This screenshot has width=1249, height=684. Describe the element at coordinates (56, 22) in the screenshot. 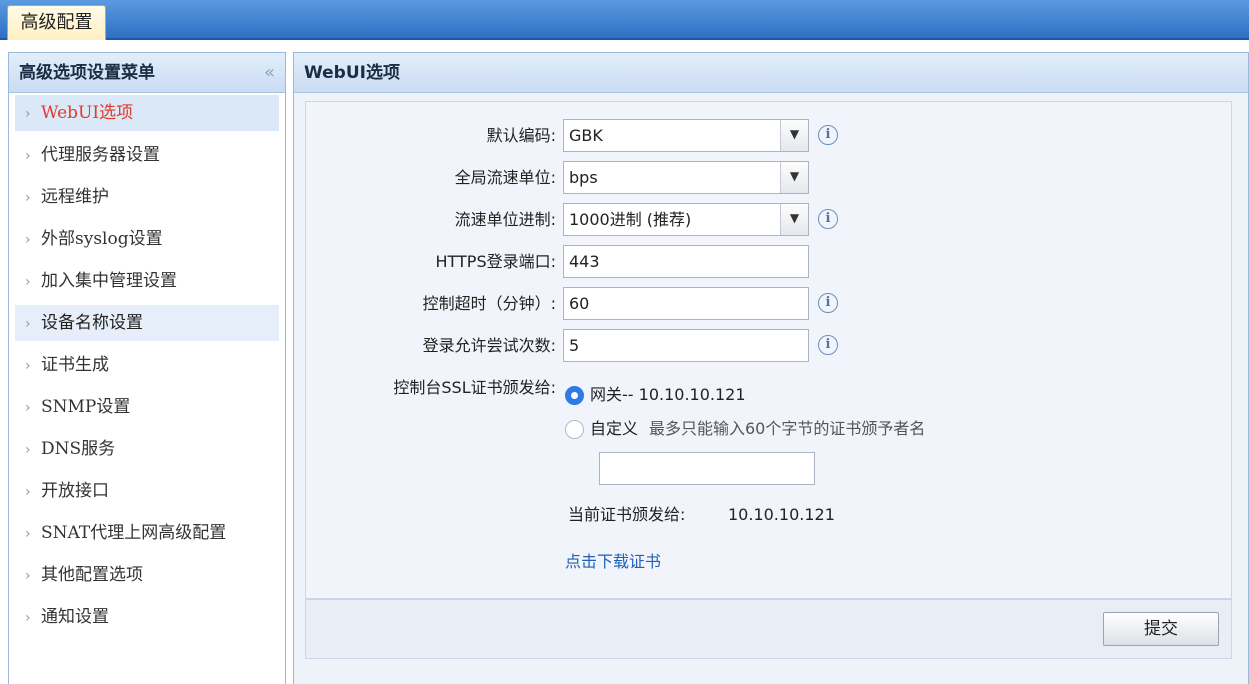

I see `tab-advanced-config: 高级配置` at that location.